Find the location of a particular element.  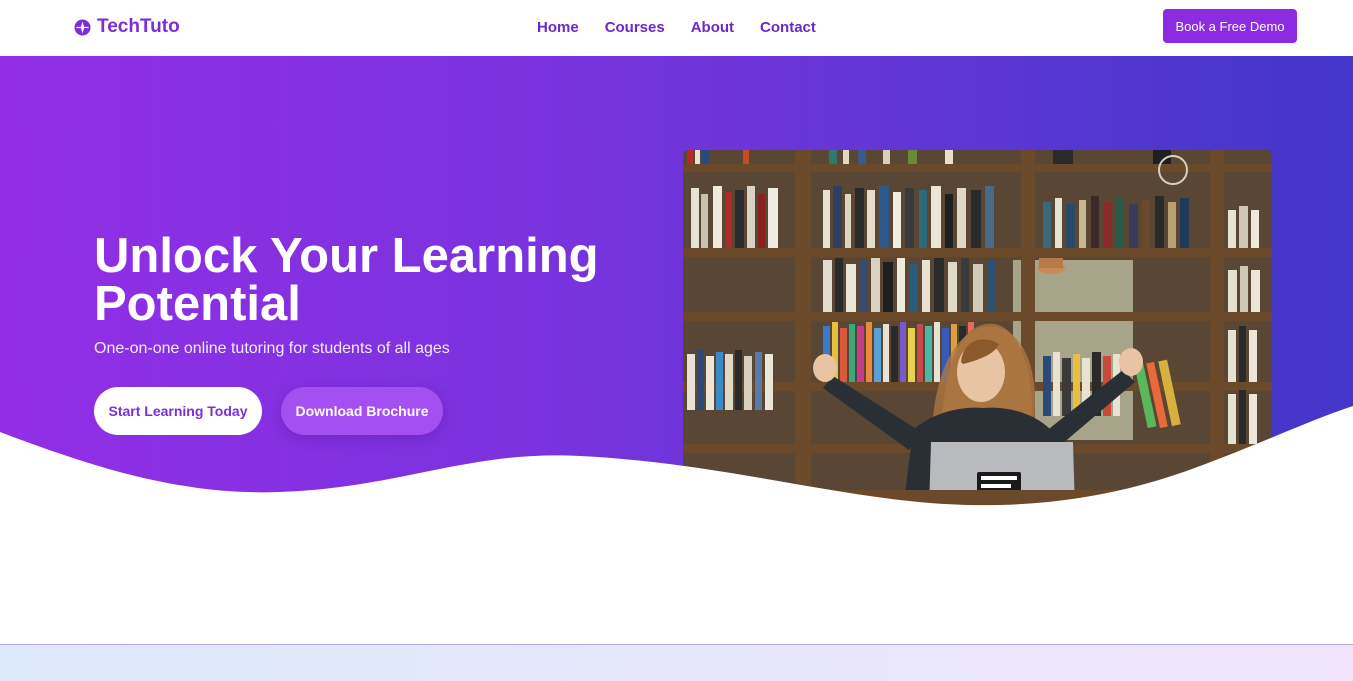

brand-name: TechTuto is located at coordinates (138, 26).